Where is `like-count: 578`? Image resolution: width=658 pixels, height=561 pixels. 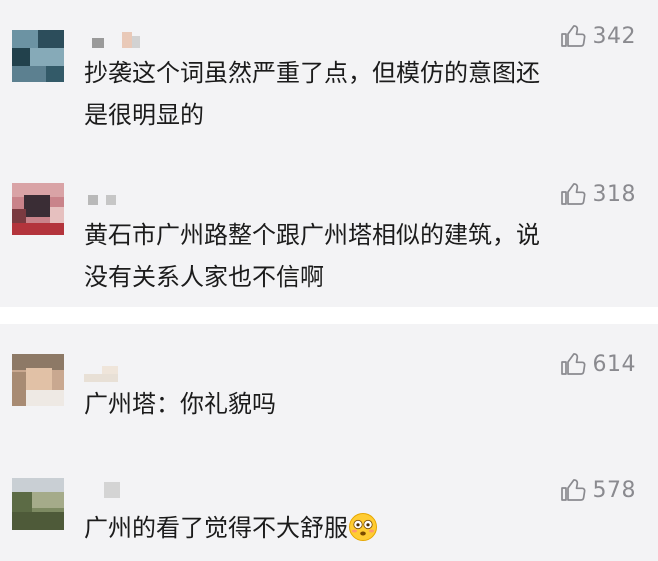
like-count: 578 is located at coordinates (614, 490).